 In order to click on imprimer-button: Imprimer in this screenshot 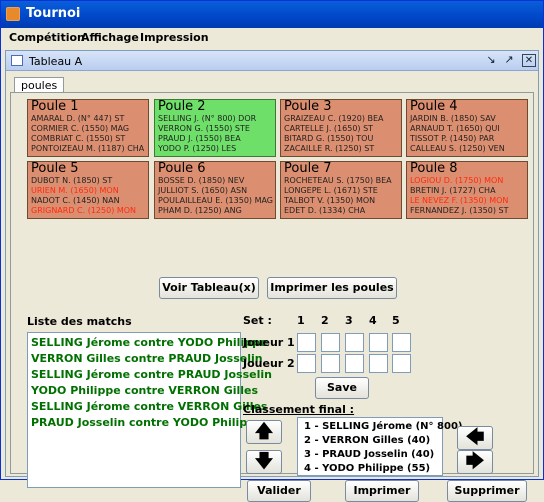, I will do `click(382, 491)`.